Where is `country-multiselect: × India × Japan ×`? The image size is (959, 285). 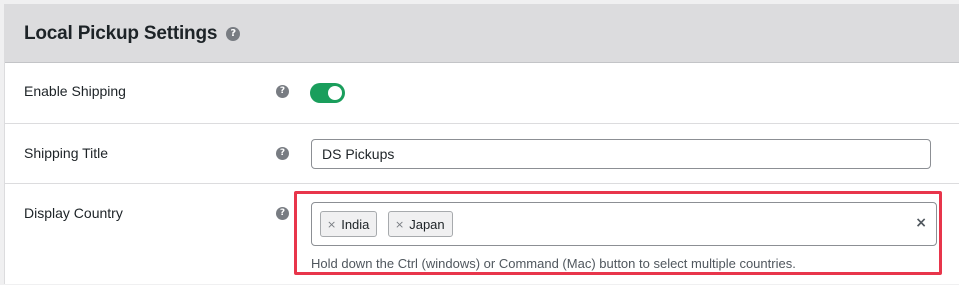 country-multiselect: × India × Japan × is located at coordinates (624, 224).